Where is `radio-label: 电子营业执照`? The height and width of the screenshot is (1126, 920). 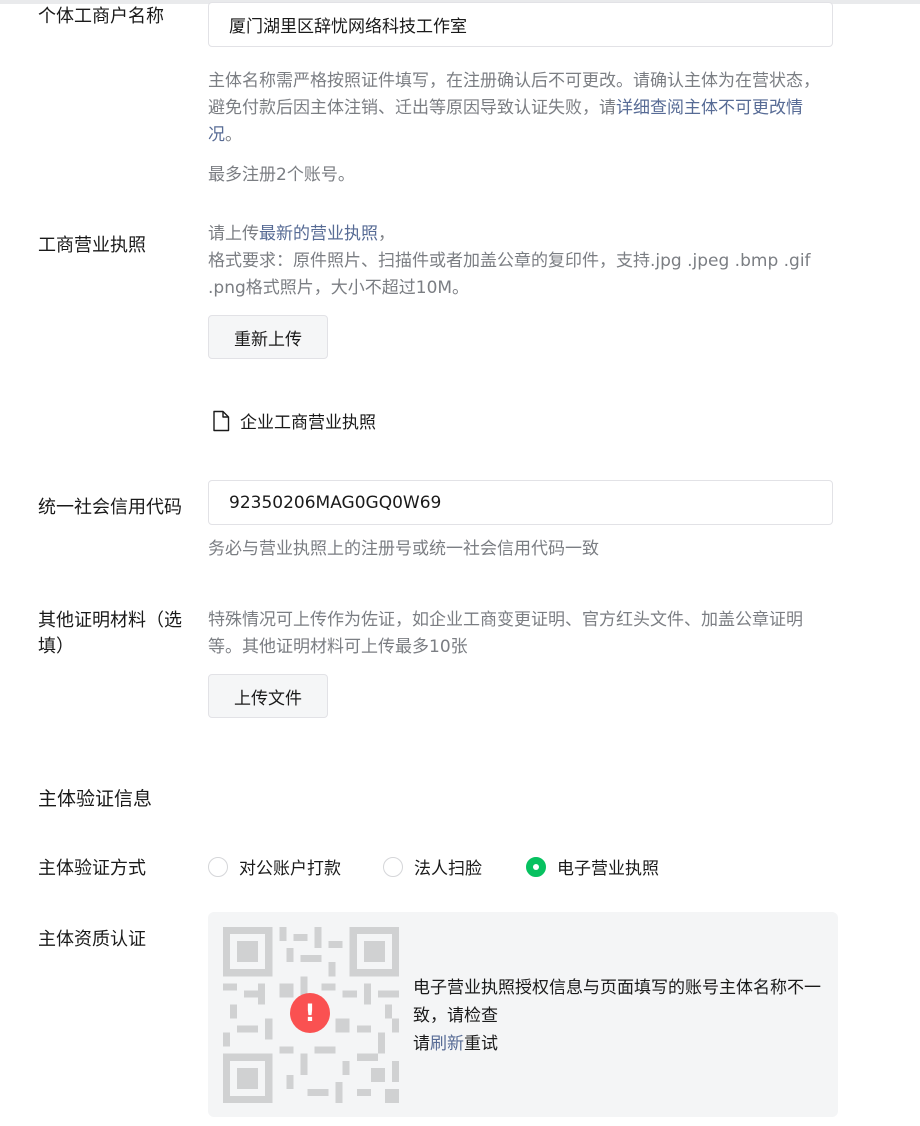 radio-label: 电子营业执照 is located at coordinates (608, 869).